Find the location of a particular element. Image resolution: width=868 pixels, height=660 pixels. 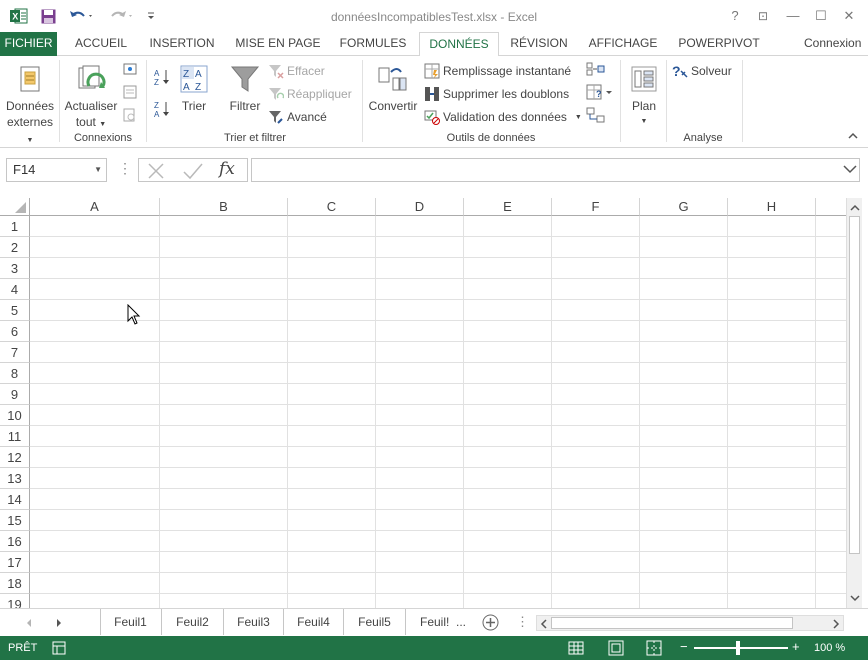

gridline is located at coordinates (438, 530).